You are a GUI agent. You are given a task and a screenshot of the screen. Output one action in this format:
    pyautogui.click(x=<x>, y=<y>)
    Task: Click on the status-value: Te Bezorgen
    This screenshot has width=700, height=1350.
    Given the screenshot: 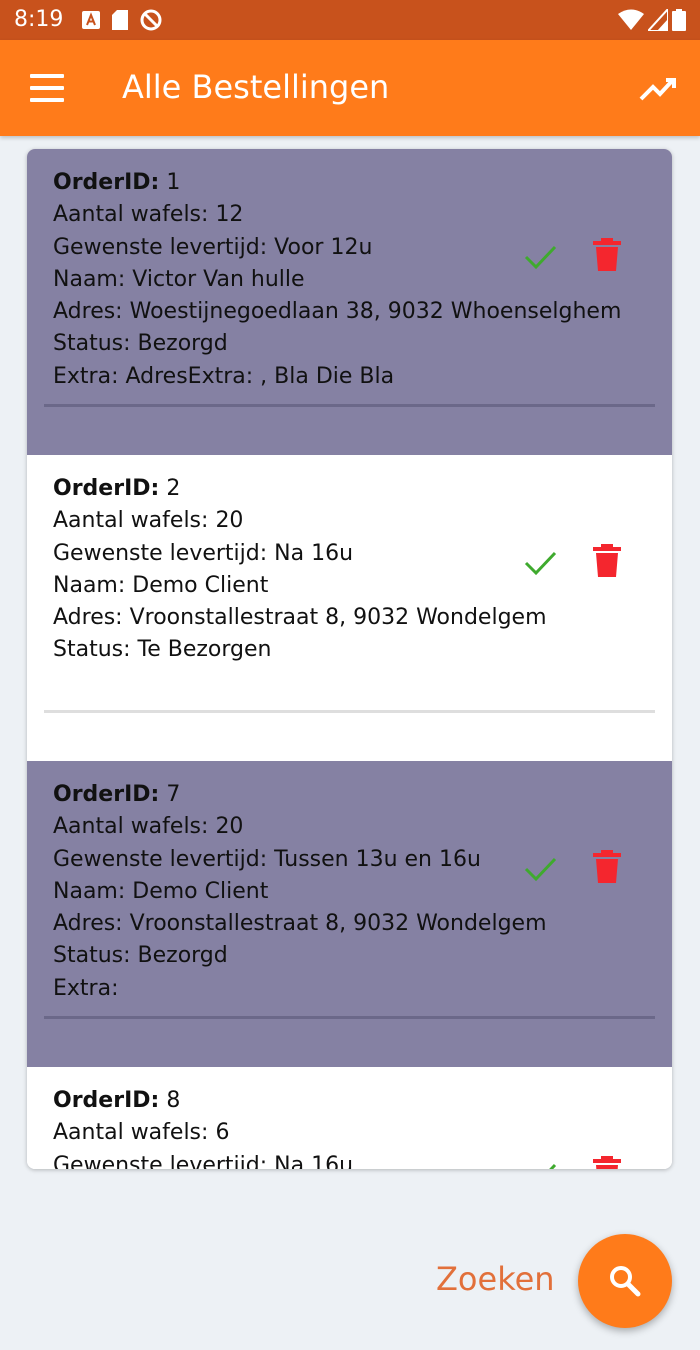 What is the action you would take?
    pyautogui.click(x=204, y=650)
    